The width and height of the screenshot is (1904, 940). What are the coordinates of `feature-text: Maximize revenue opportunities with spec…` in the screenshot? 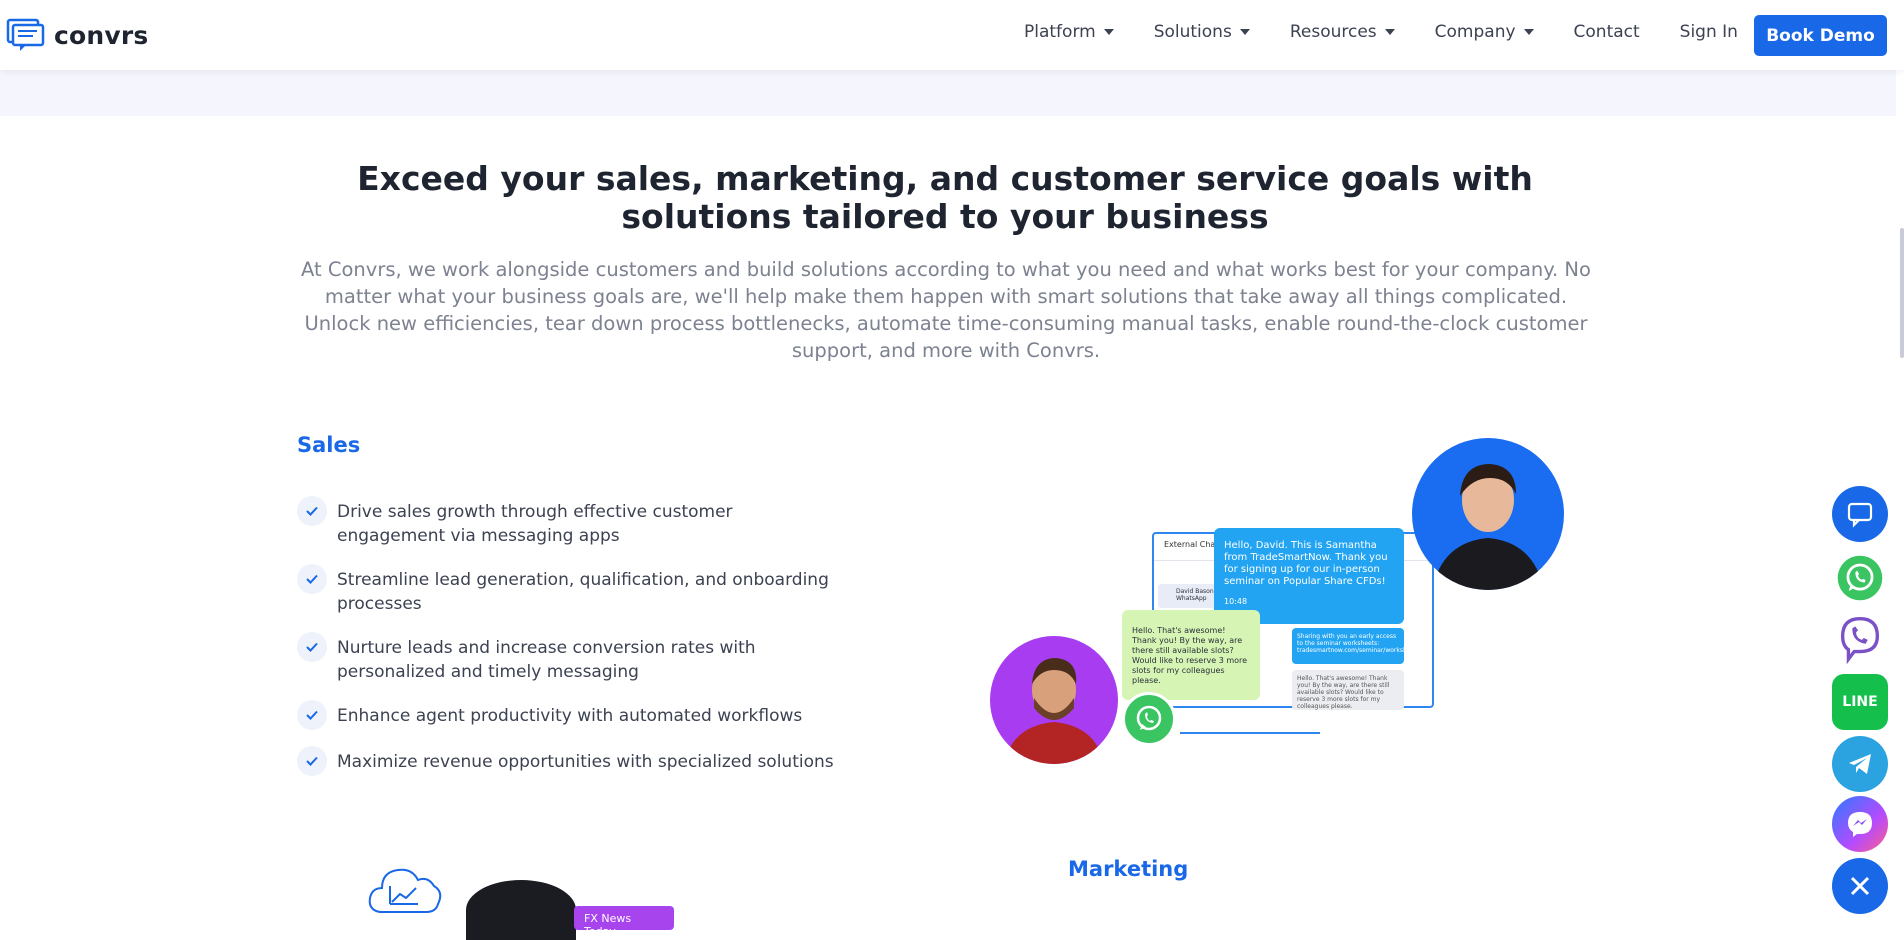 It's located at (585, 762).